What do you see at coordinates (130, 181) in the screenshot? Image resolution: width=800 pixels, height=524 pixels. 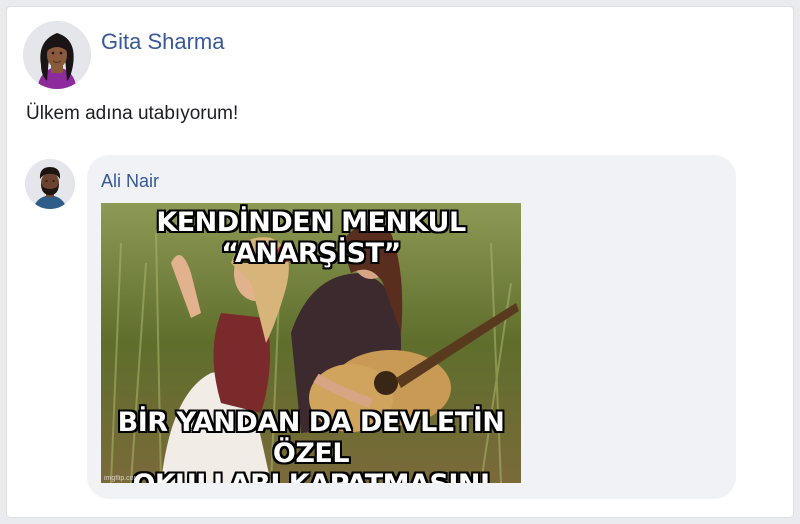 I see `comment-author-name: Ali Nair` at bounding box center [130, 181].